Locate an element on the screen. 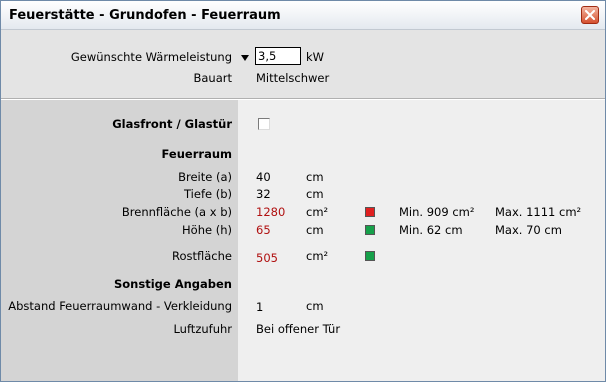 The height and width of the screenshot is (382, 606). grate-area-unit: cm² is located at coordinates (317, 256).